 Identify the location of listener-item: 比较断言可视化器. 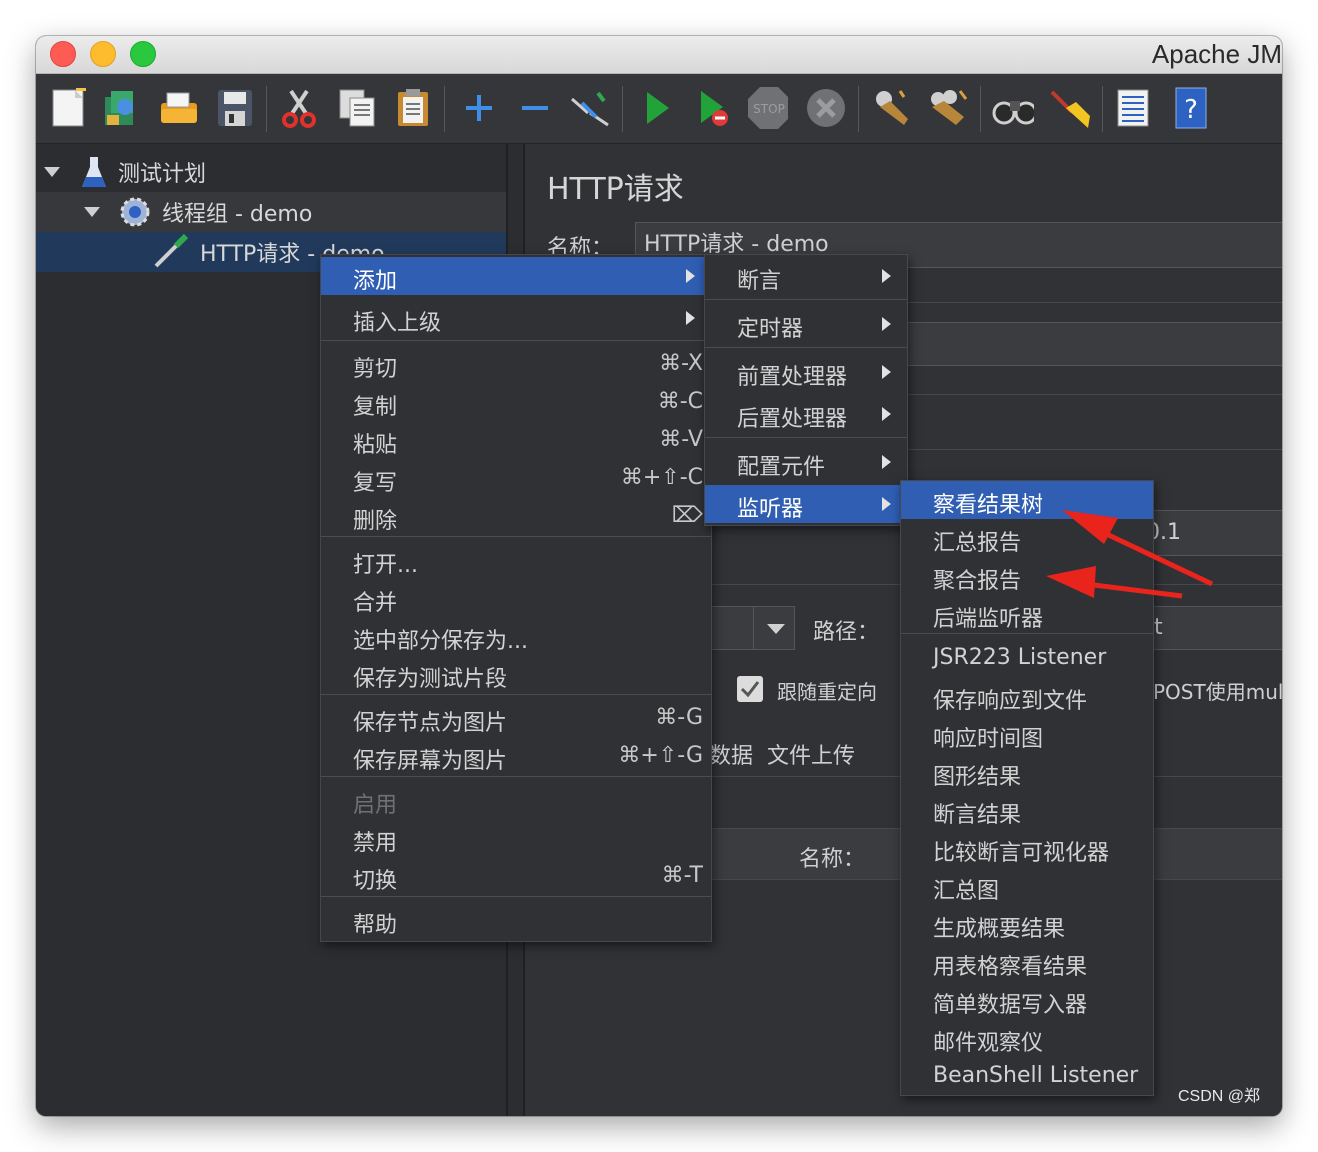
(1027, 848).